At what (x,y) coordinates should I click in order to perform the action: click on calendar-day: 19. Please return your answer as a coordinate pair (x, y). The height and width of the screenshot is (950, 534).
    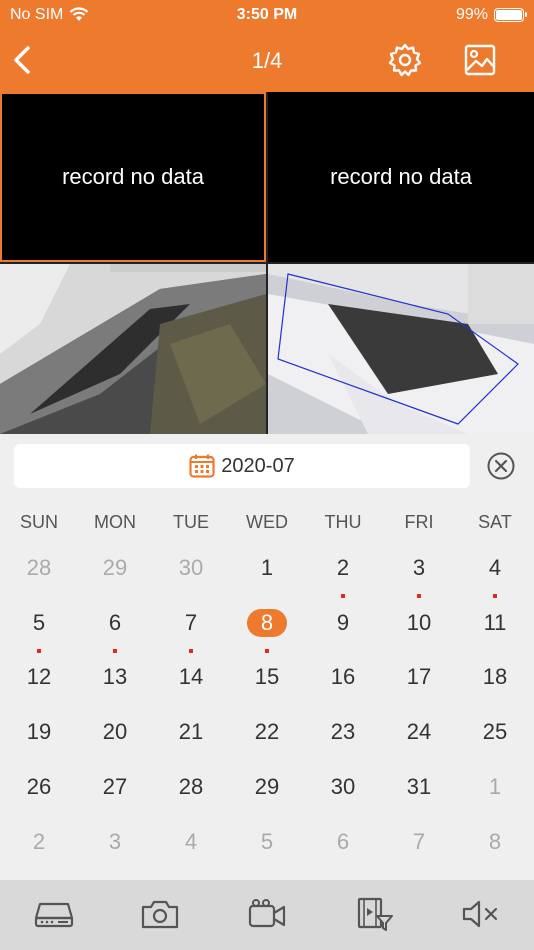
    Looking at the image, I should click on (39, 745).